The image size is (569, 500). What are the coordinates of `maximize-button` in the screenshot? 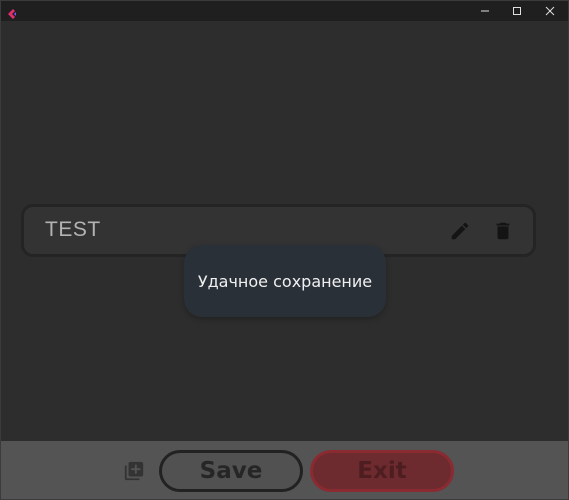 It's located at (517, 11).